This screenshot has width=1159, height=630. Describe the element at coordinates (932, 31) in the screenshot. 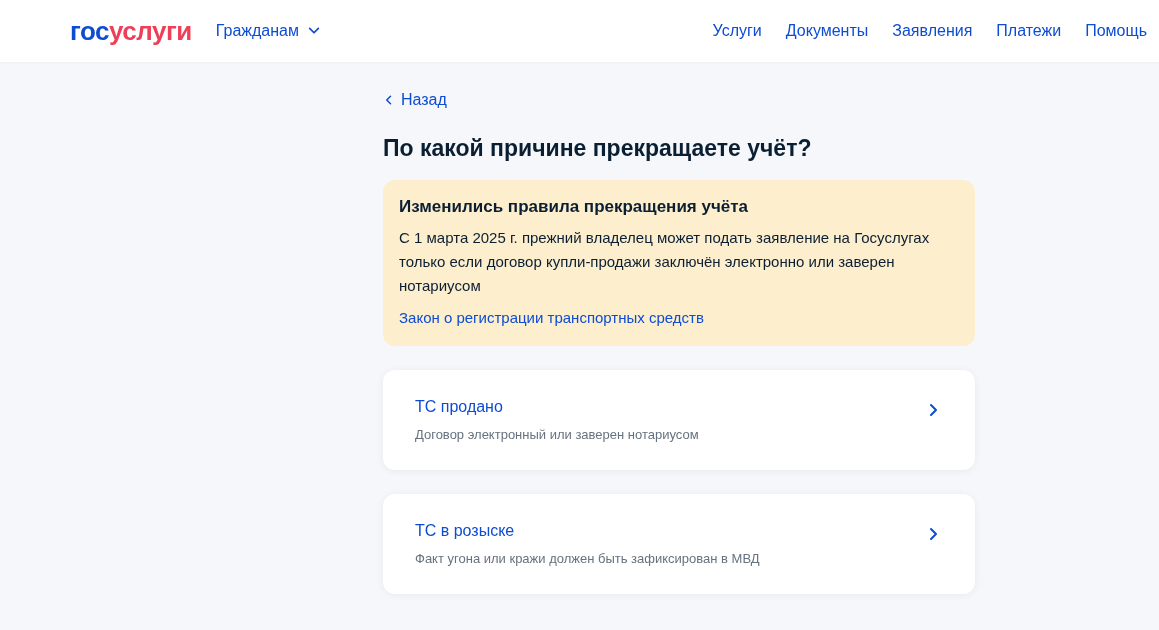

I see `nav-link: Заявления` at that location.